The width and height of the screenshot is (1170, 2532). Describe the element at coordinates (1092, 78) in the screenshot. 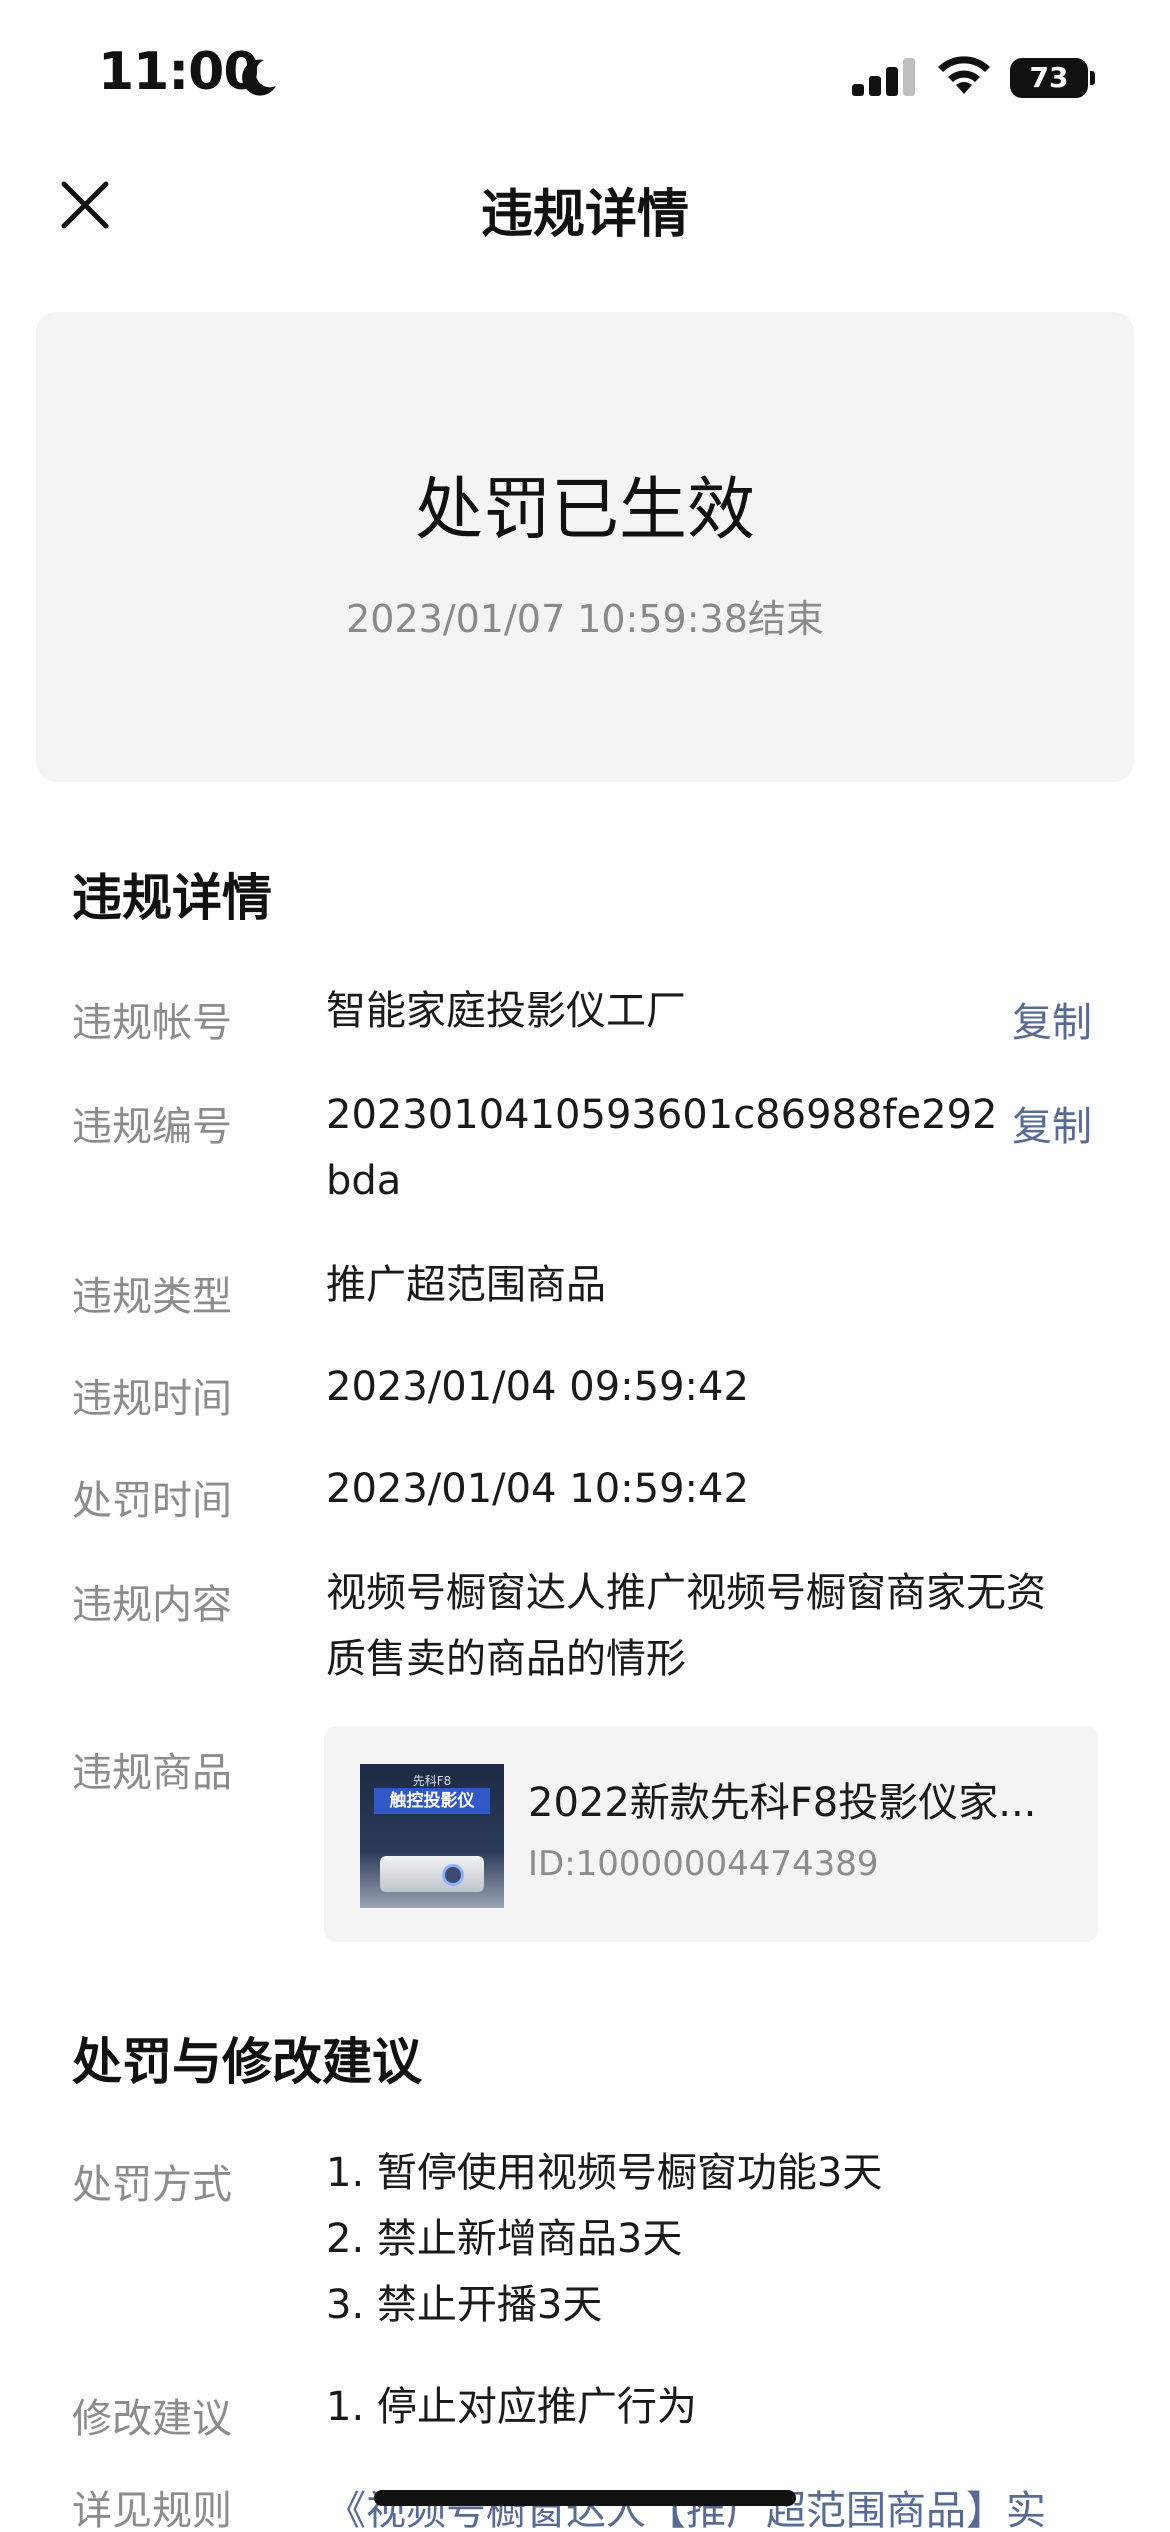

I see `battery-tip` at that location.